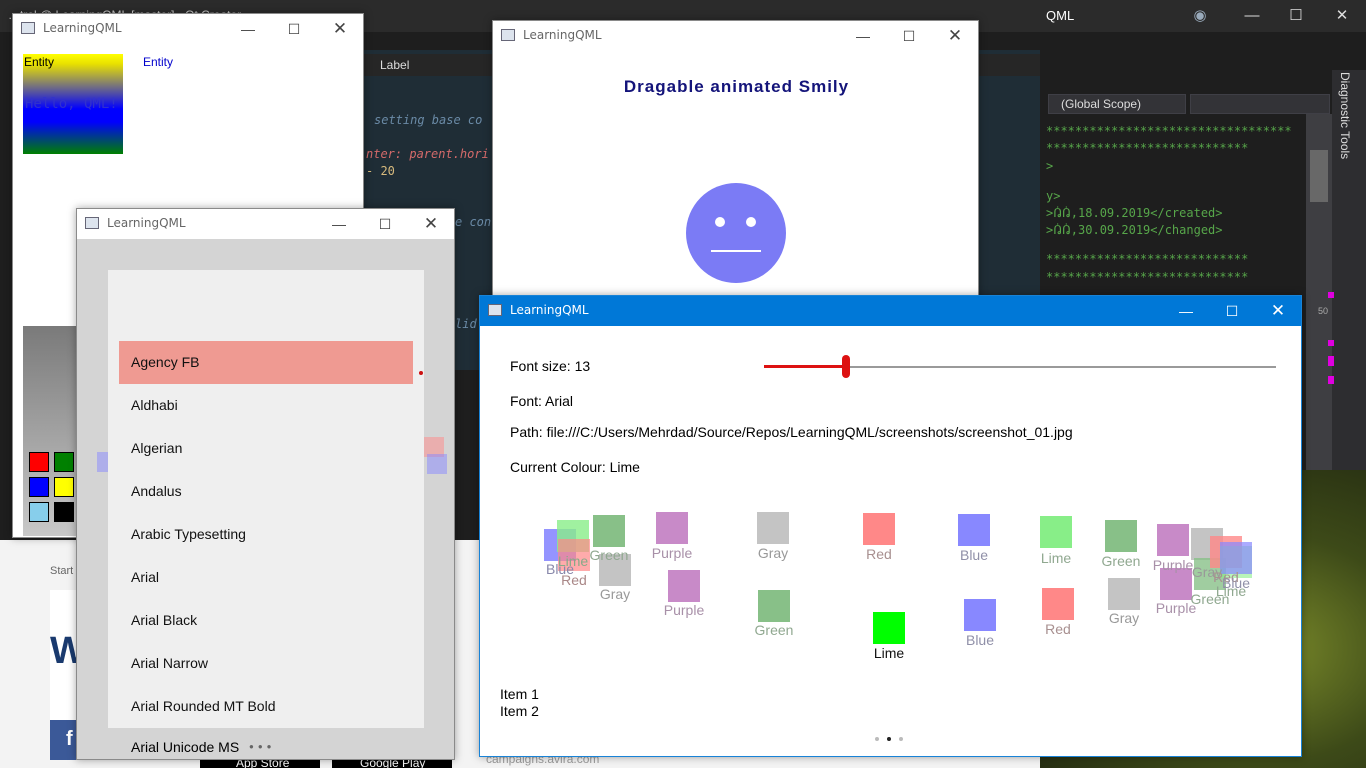 The width and height of the screenshot is (1366, 768). What do you see at coordinates (1200, 16) in the screenshot?
I see `account-icon: ◉` at bounding box center [1200, 16].